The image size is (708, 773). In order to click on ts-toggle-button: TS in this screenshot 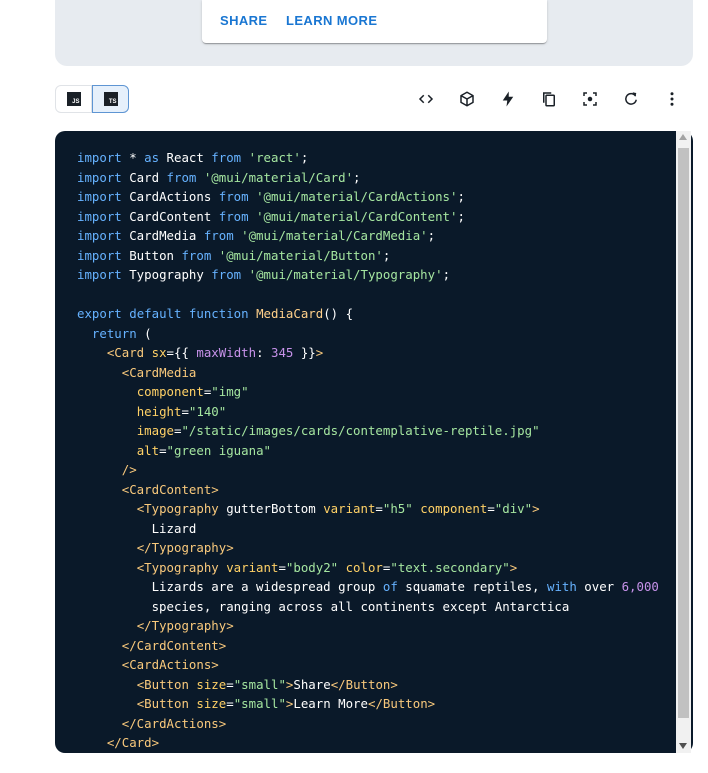, I will do `click(110, 99)`.